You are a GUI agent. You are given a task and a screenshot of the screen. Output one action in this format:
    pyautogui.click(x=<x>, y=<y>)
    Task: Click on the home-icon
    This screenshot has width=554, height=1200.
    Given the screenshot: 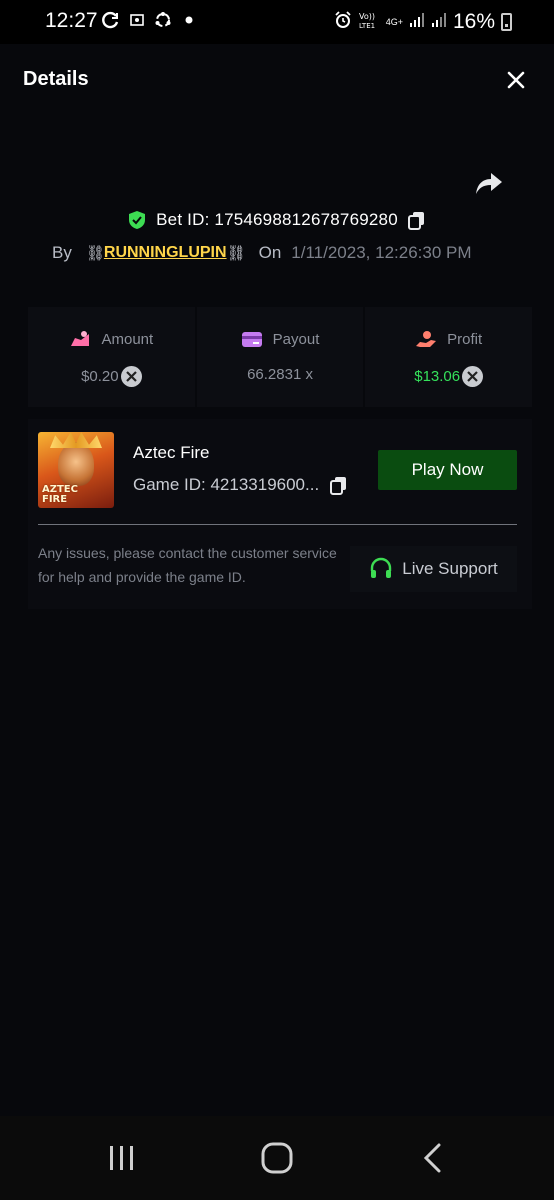 What is the action you would take?
    pyautogui.click(x=277, y=1158)
    